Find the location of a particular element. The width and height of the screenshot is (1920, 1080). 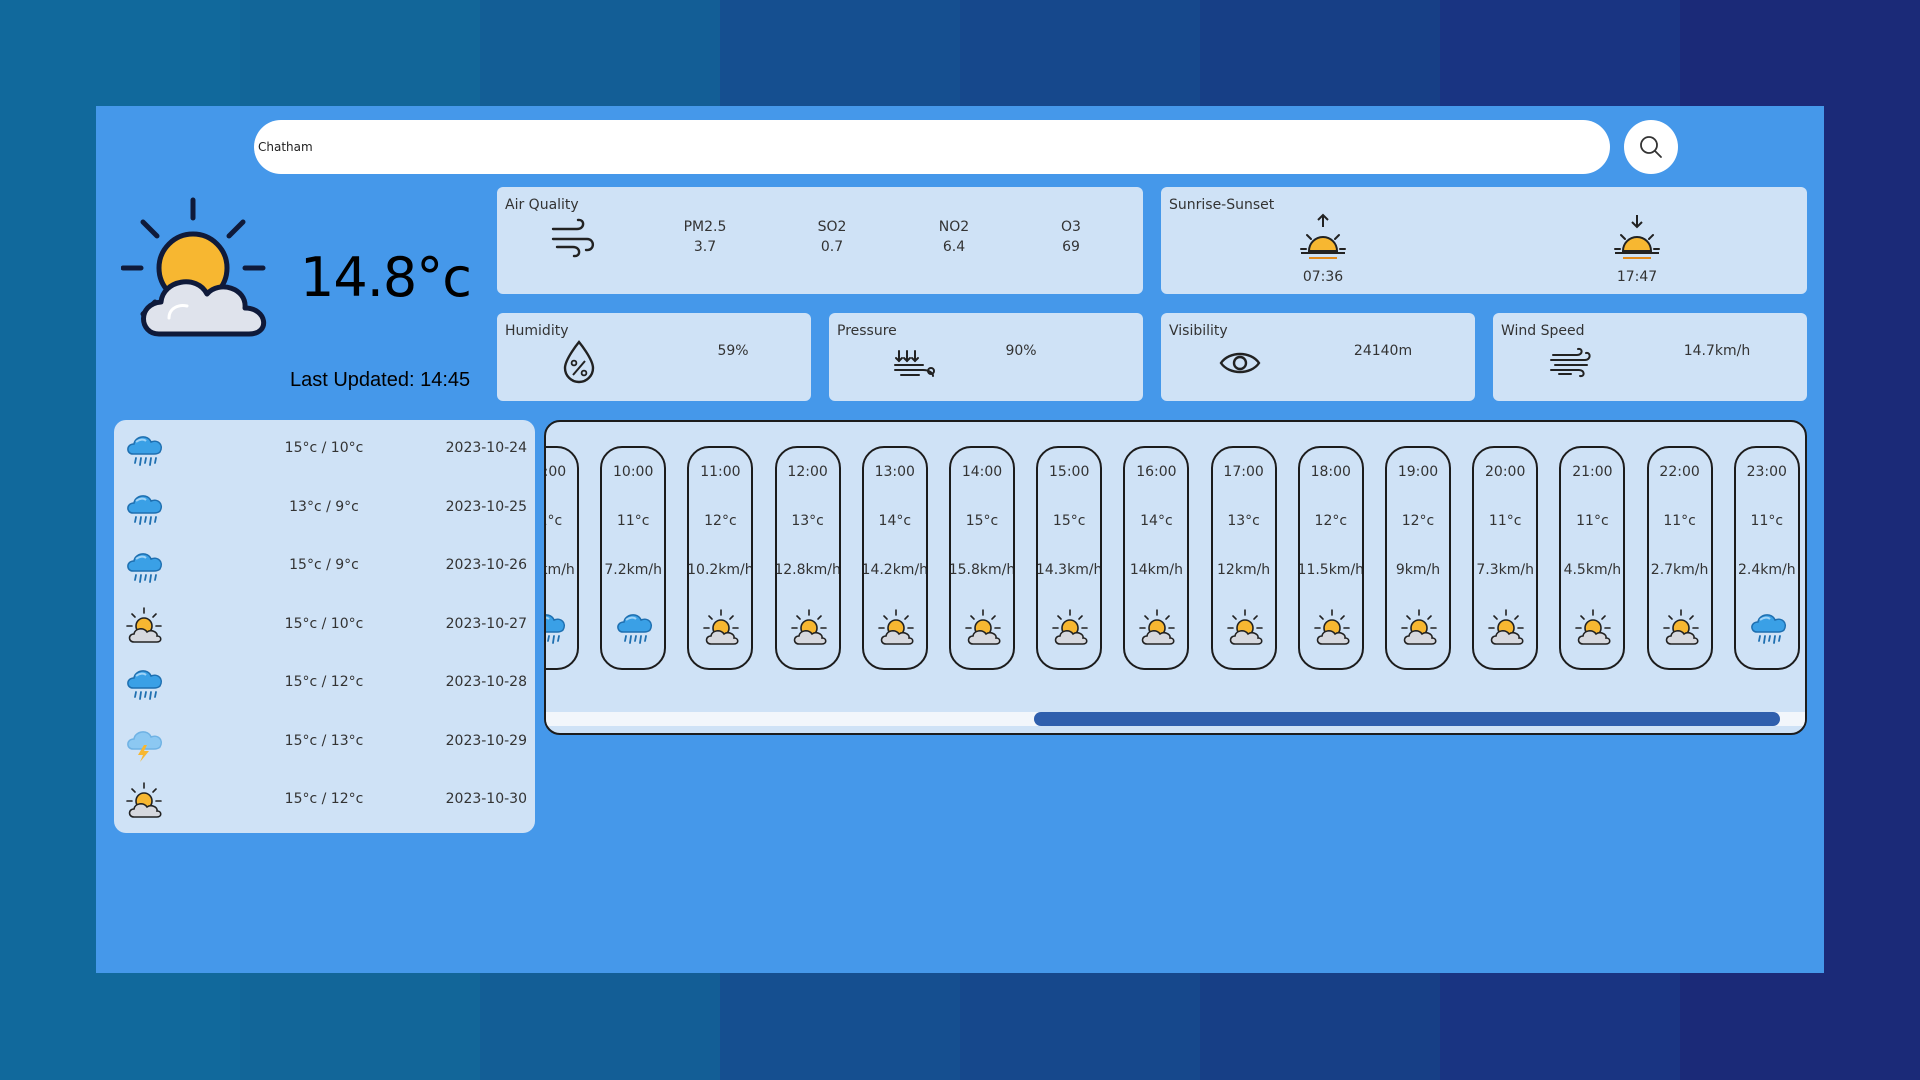

hourly-card: 09:00 11°c 6.8km/h is located at coordinates (562, 558).